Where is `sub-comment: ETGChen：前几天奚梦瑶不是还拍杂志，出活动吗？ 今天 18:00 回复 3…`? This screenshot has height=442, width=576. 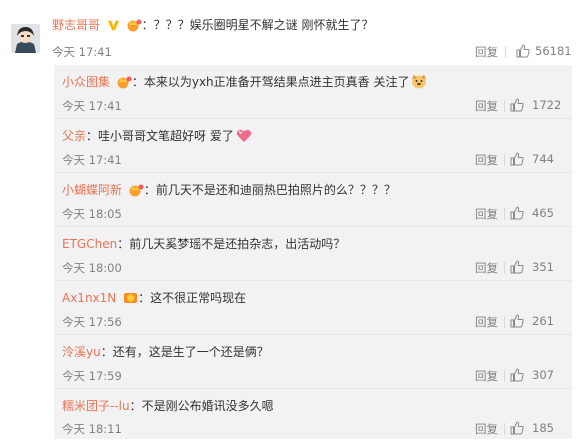 sub-comment: ETGChen：前几天奚梦瑶不是还拍杂志，出活动吗？ 今天 18:00 回复 3… is located at coordinates (313, 254).